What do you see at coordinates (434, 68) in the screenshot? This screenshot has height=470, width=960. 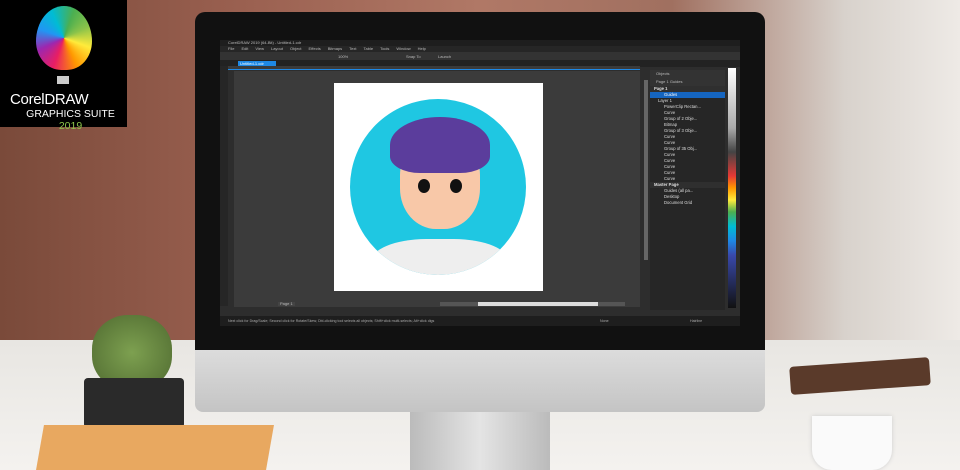 I see `horizontal-ruler` at bounding box center [434, 68].